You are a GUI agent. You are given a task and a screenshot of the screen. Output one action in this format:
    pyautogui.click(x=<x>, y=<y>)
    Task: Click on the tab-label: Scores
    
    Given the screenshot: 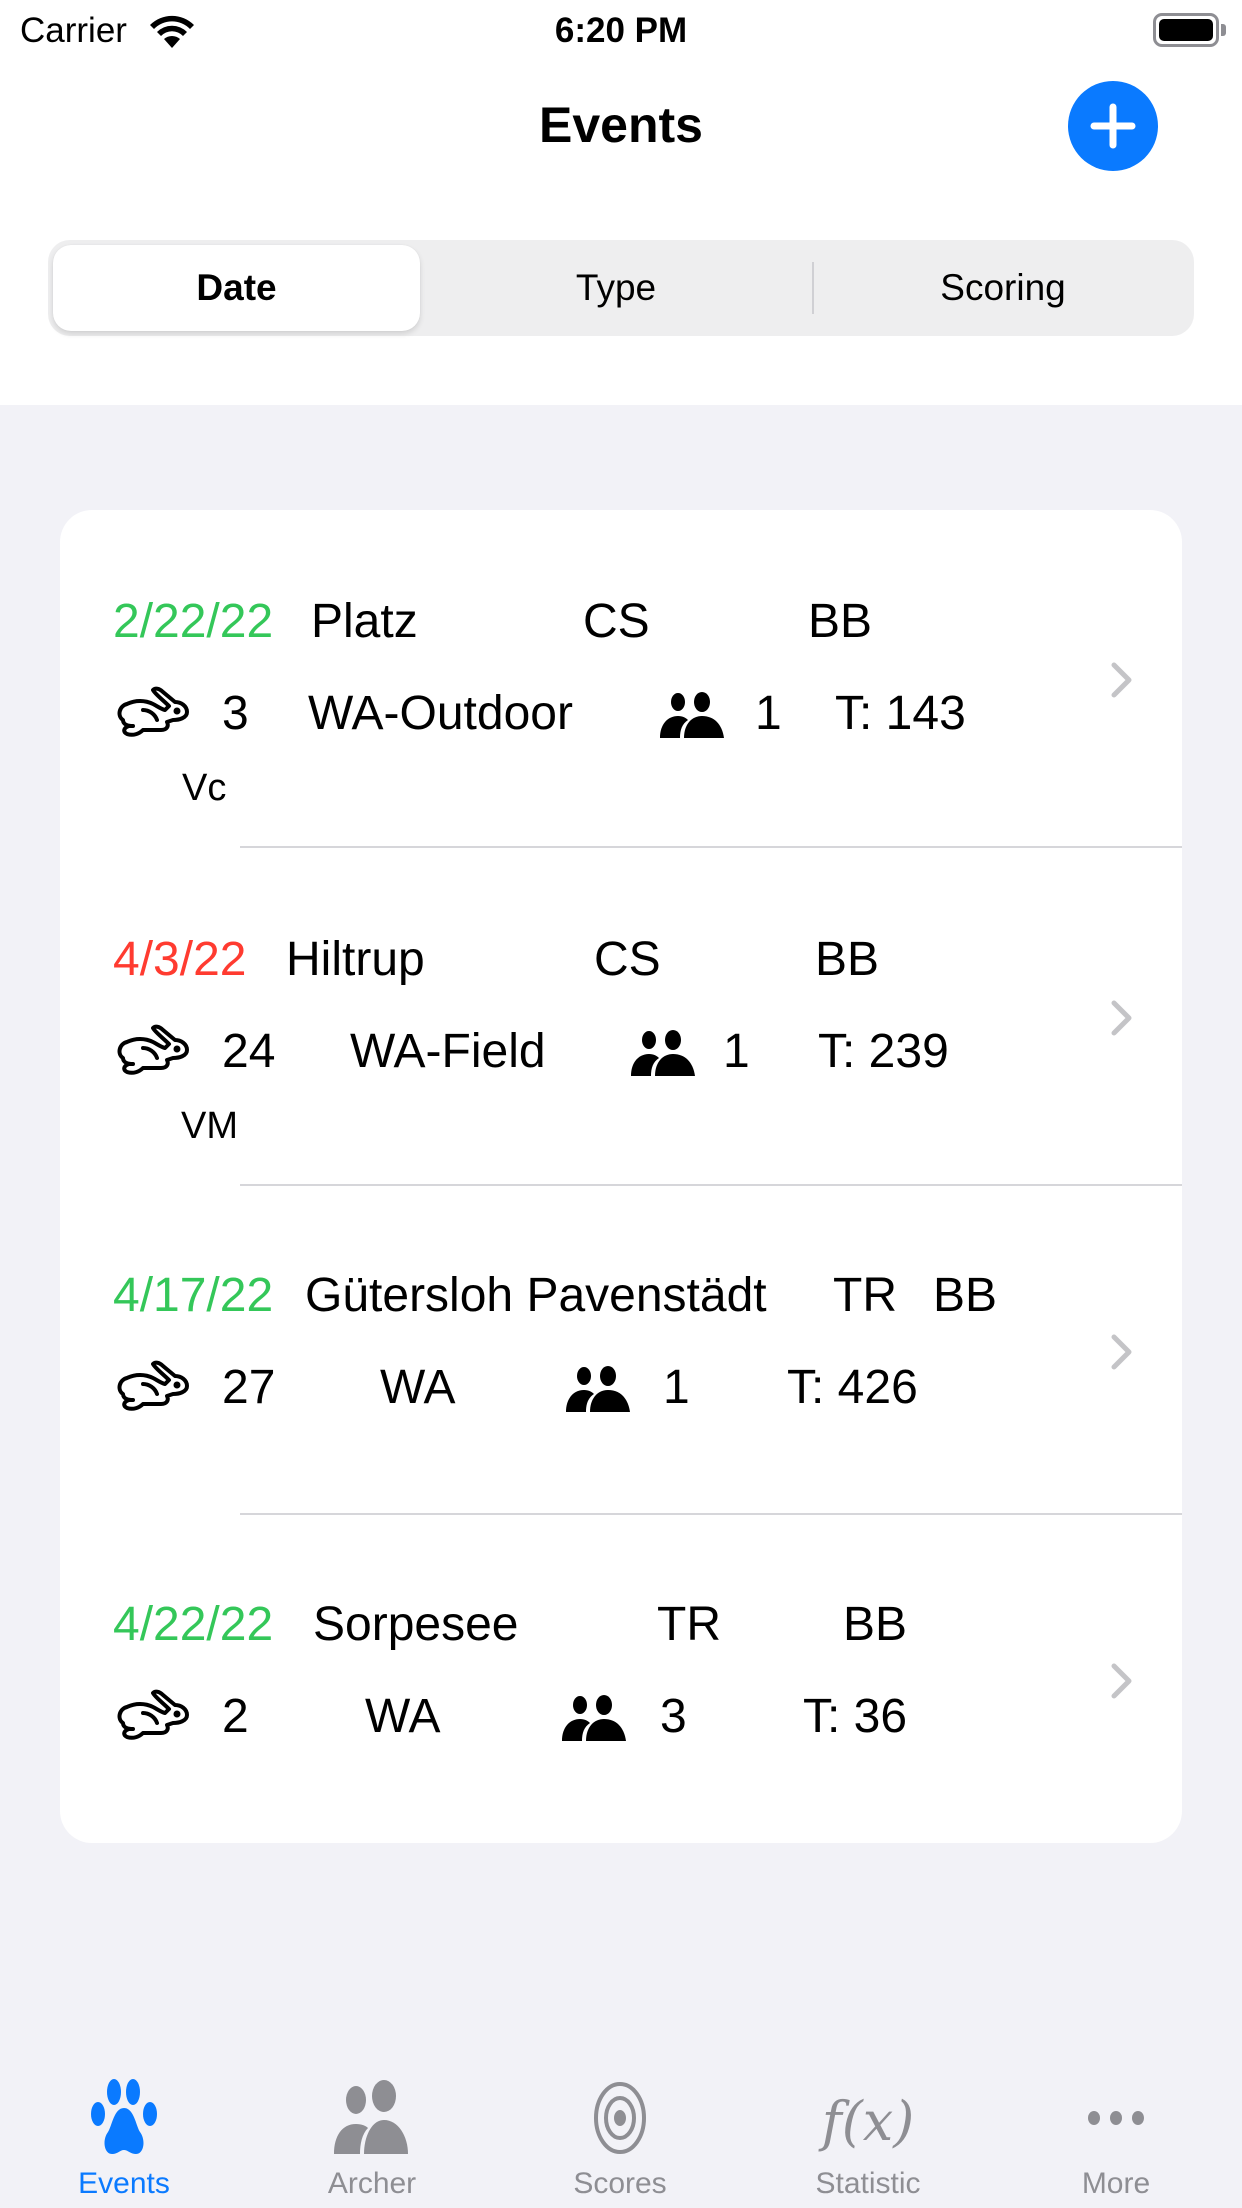 What is the action you would take?
    pyautogui.click(x=620, y=2183)
    